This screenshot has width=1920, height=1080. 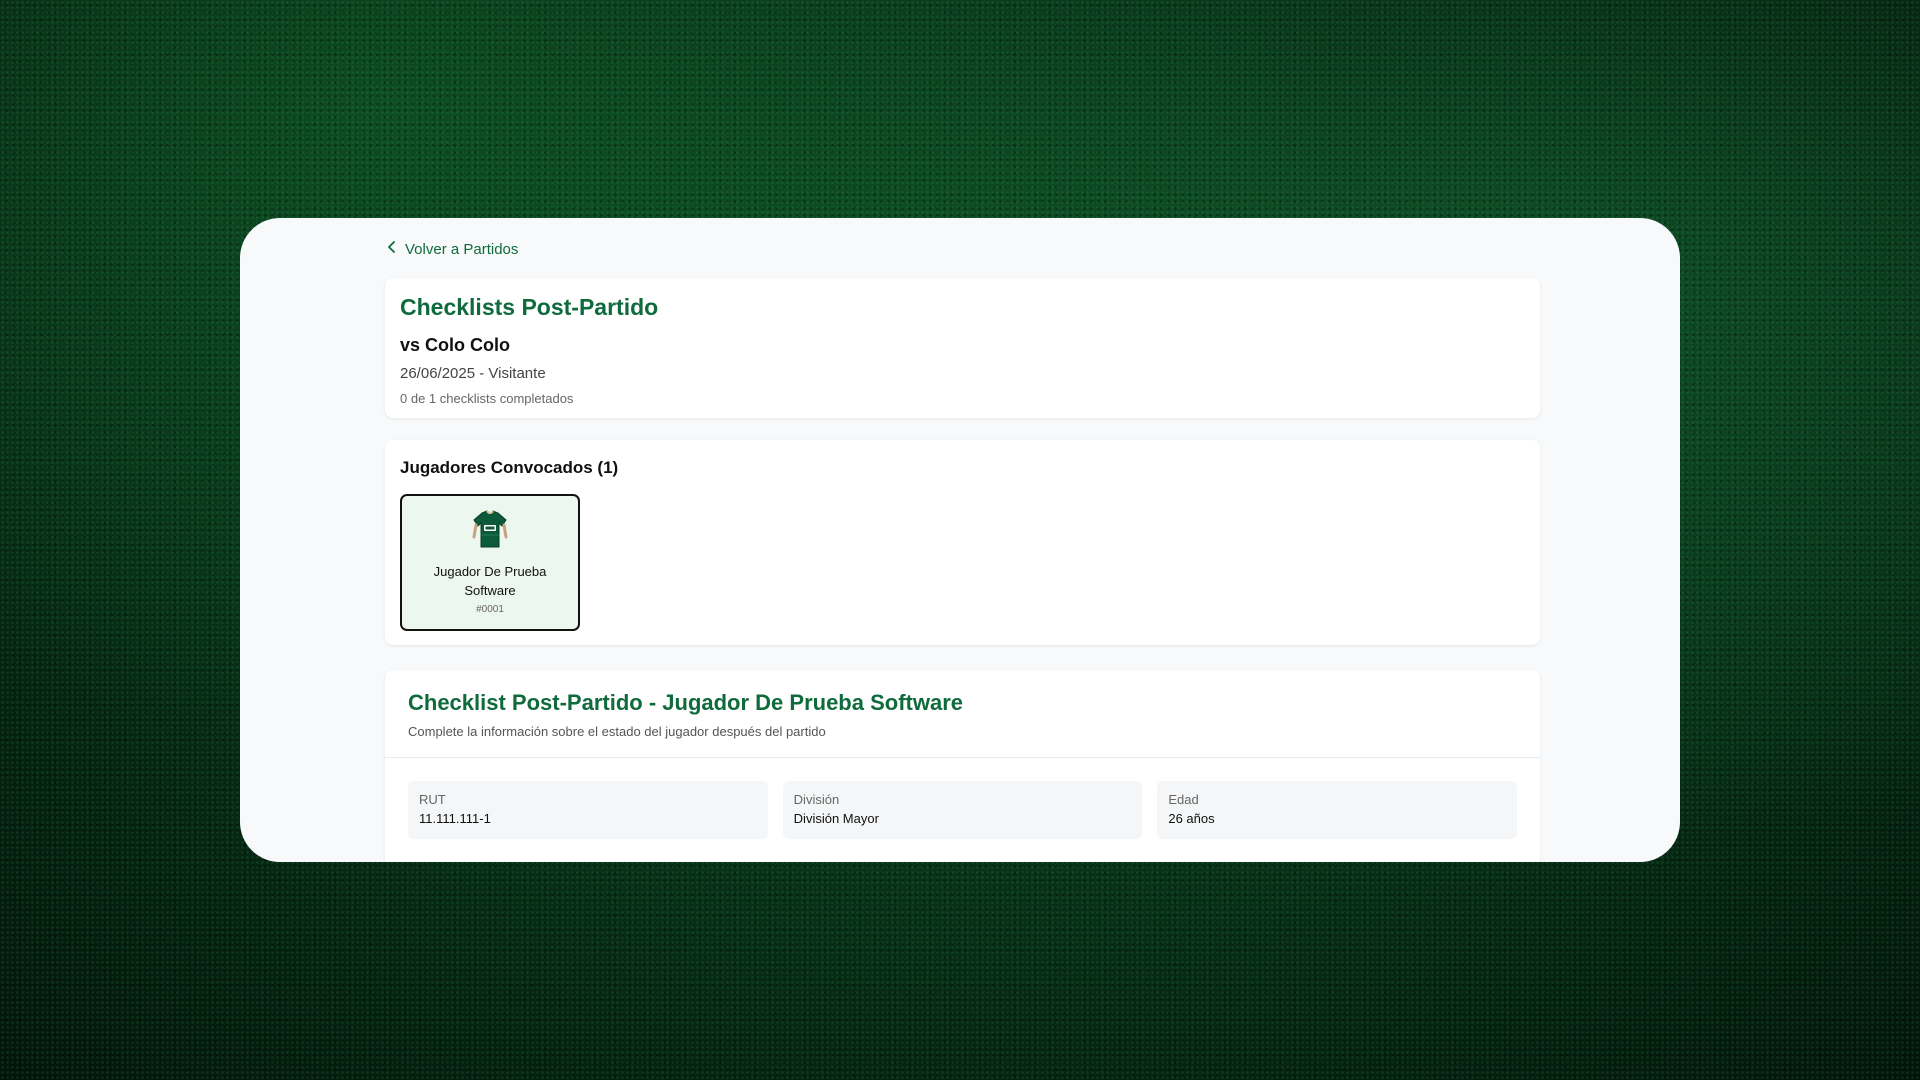 What do you see at coordinates (836, 818) in the screenshot?
I see `info-value: División Mayor` at bounding box center [836, 818].